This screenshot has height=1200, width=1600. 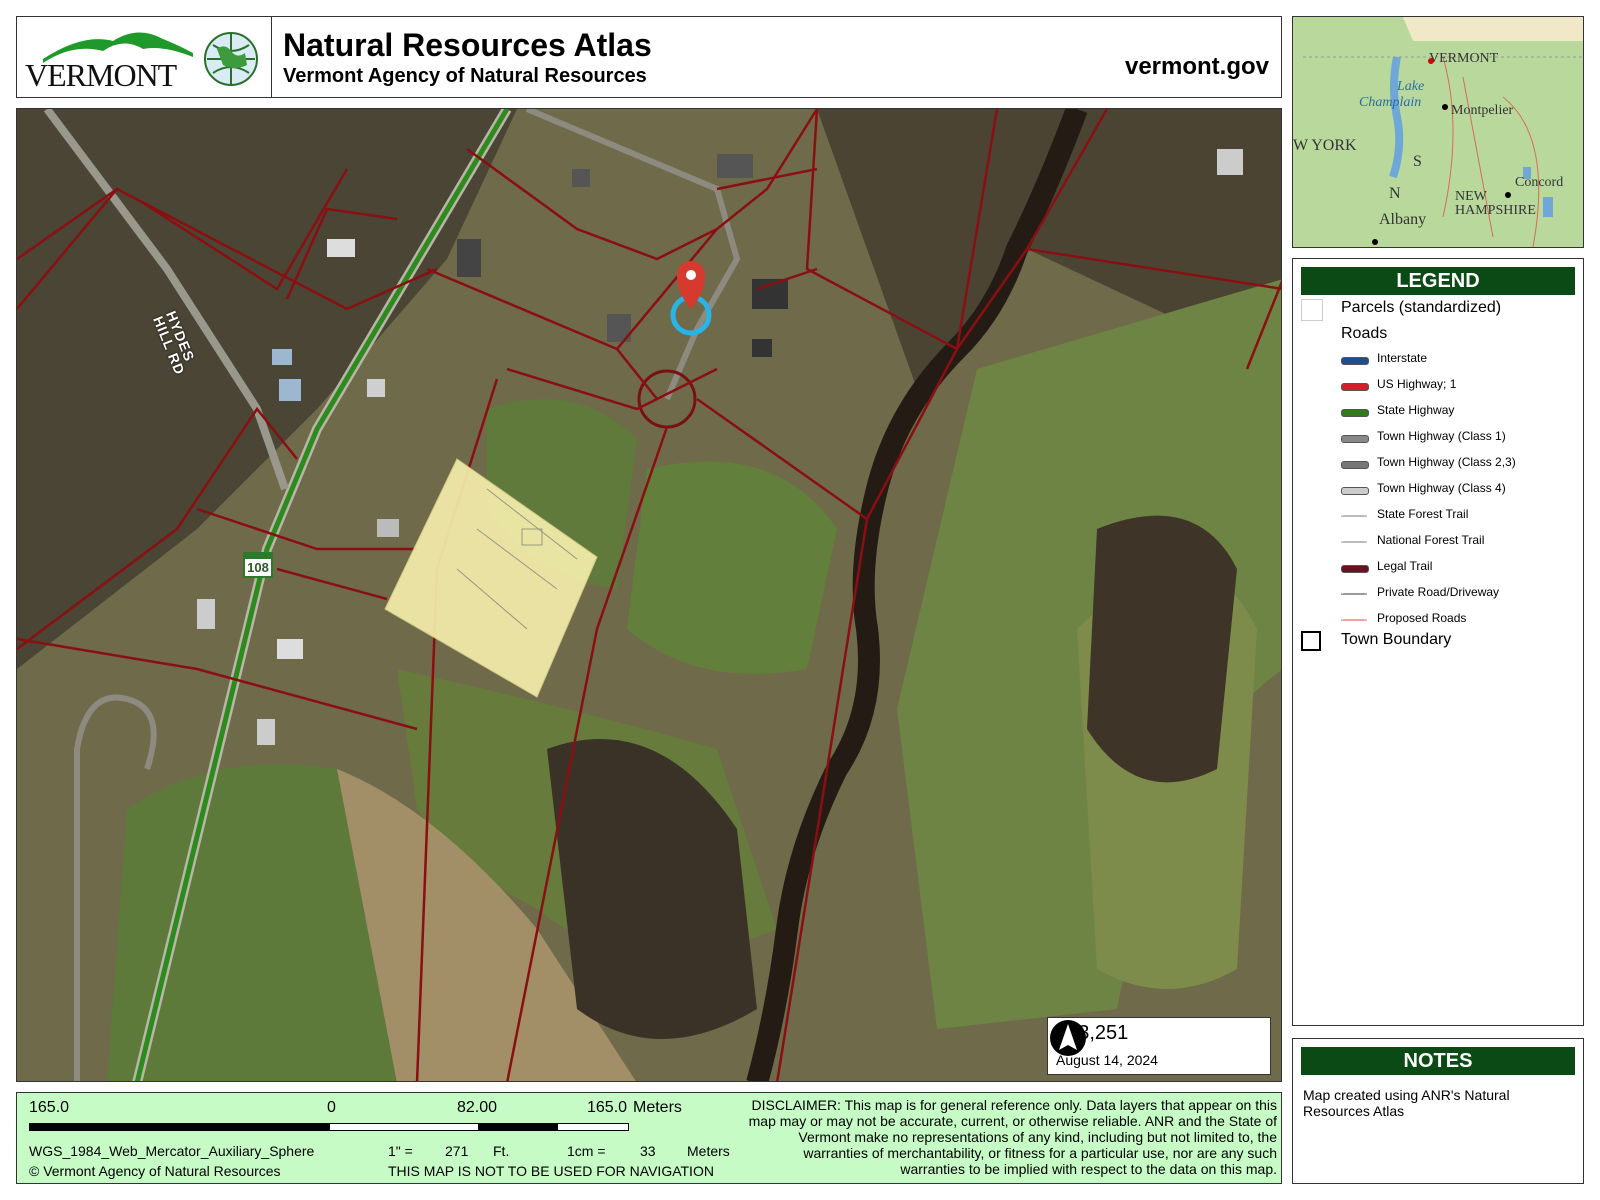 I want to click on inset-label: N, so click(x=1395, y=193).